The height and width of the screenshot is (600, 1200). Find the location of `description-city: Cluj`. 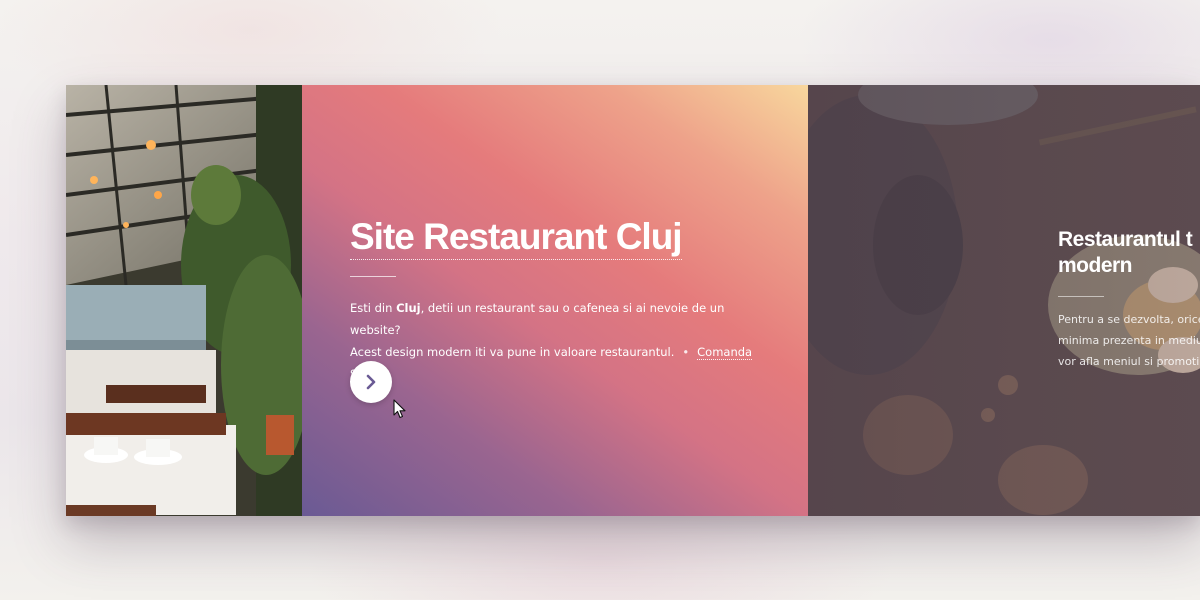

description-city: Cluj is located at coordinates (408, 308).